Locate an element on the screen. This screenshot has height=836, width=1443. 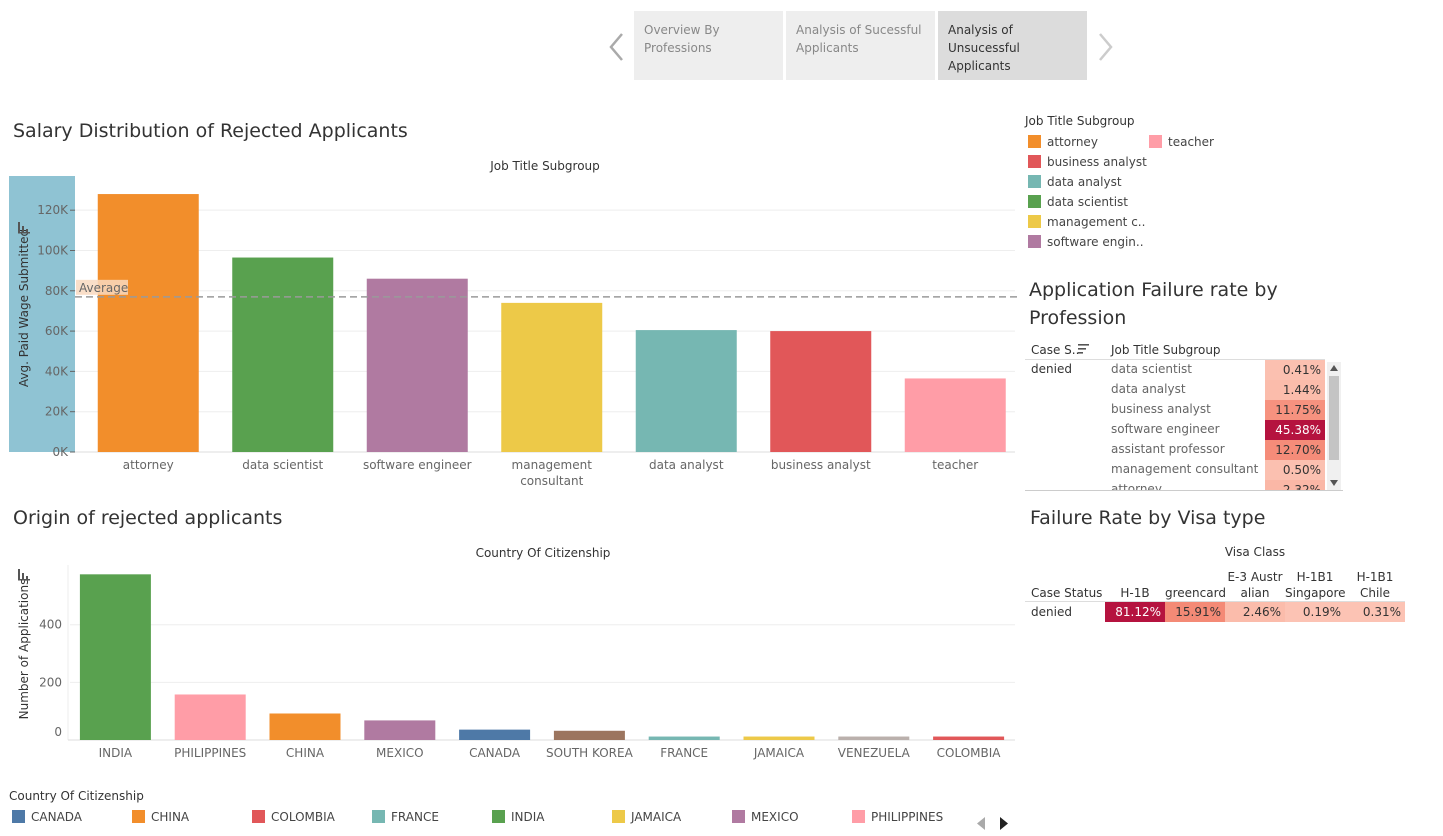
failure-rate-cell: 0.50% is located at coordinates (1295, 470).